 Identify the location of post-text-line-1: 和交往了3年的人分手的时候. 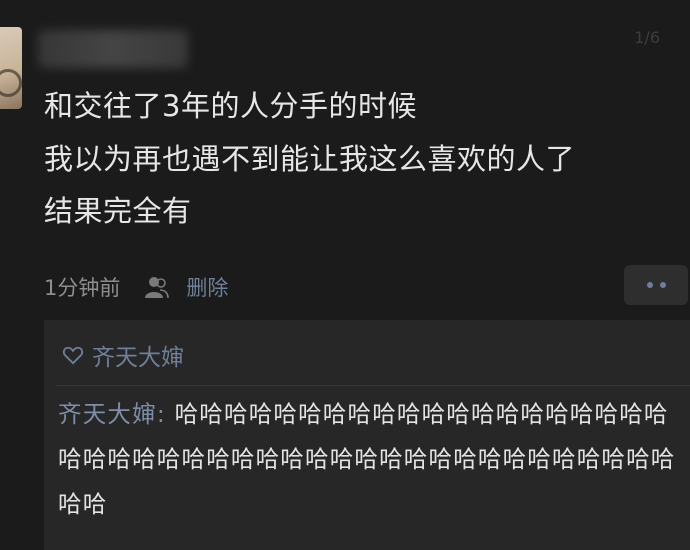
(230, 106).